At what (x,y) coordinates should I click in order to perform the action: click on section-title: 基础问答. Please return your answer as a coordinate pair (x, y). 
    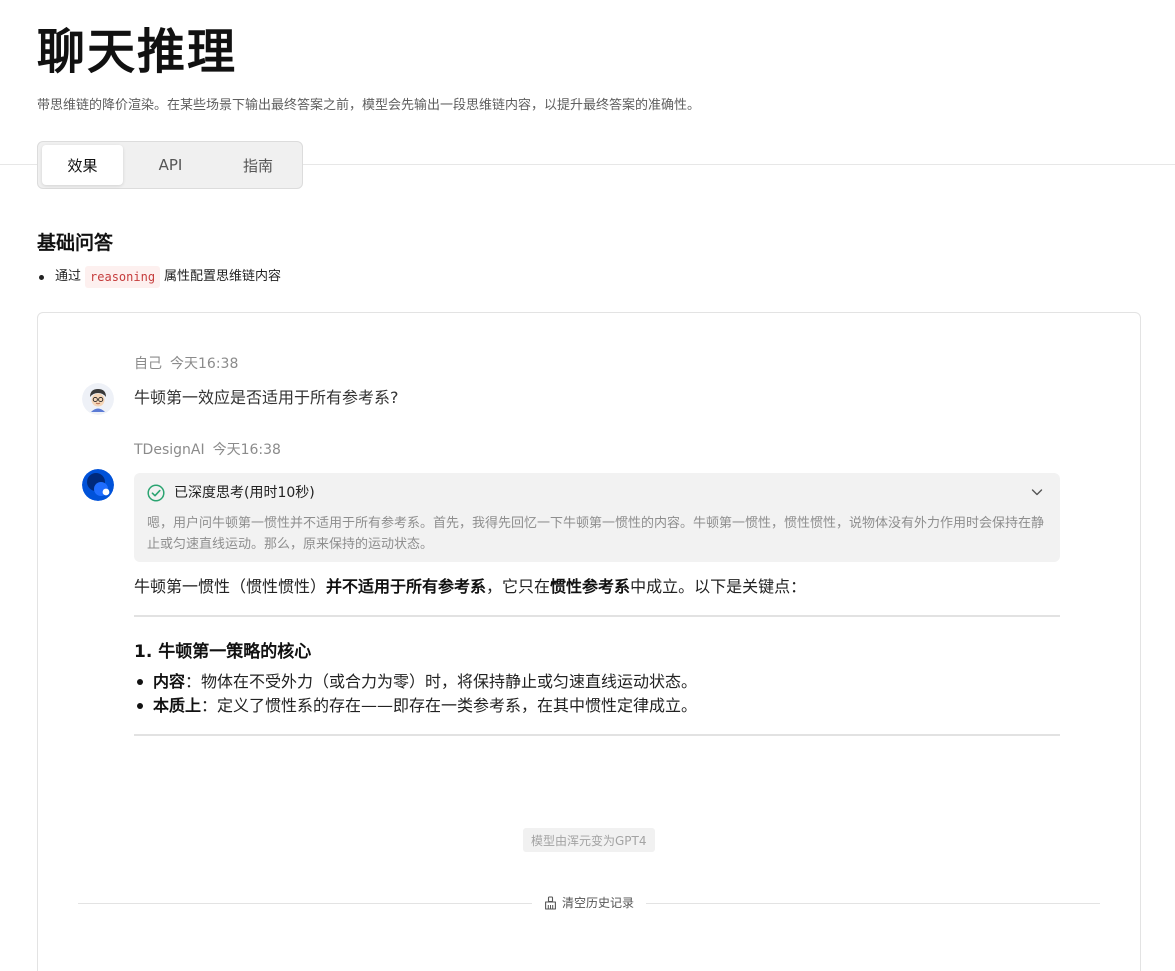
    Looking at the image, I should click on (75, 243).